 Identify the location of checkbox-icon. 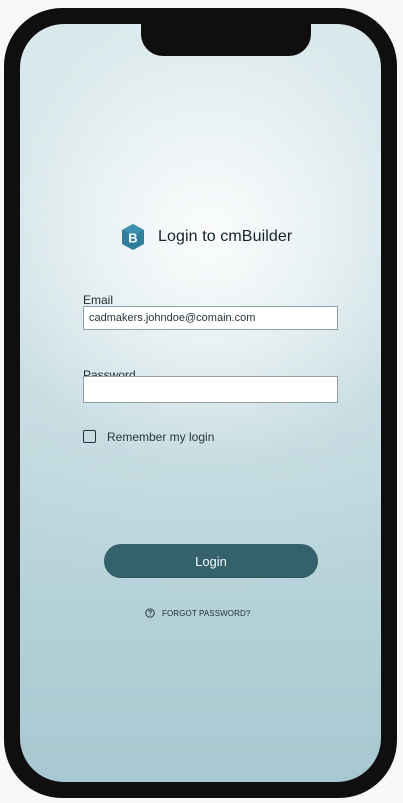
(89, 436).